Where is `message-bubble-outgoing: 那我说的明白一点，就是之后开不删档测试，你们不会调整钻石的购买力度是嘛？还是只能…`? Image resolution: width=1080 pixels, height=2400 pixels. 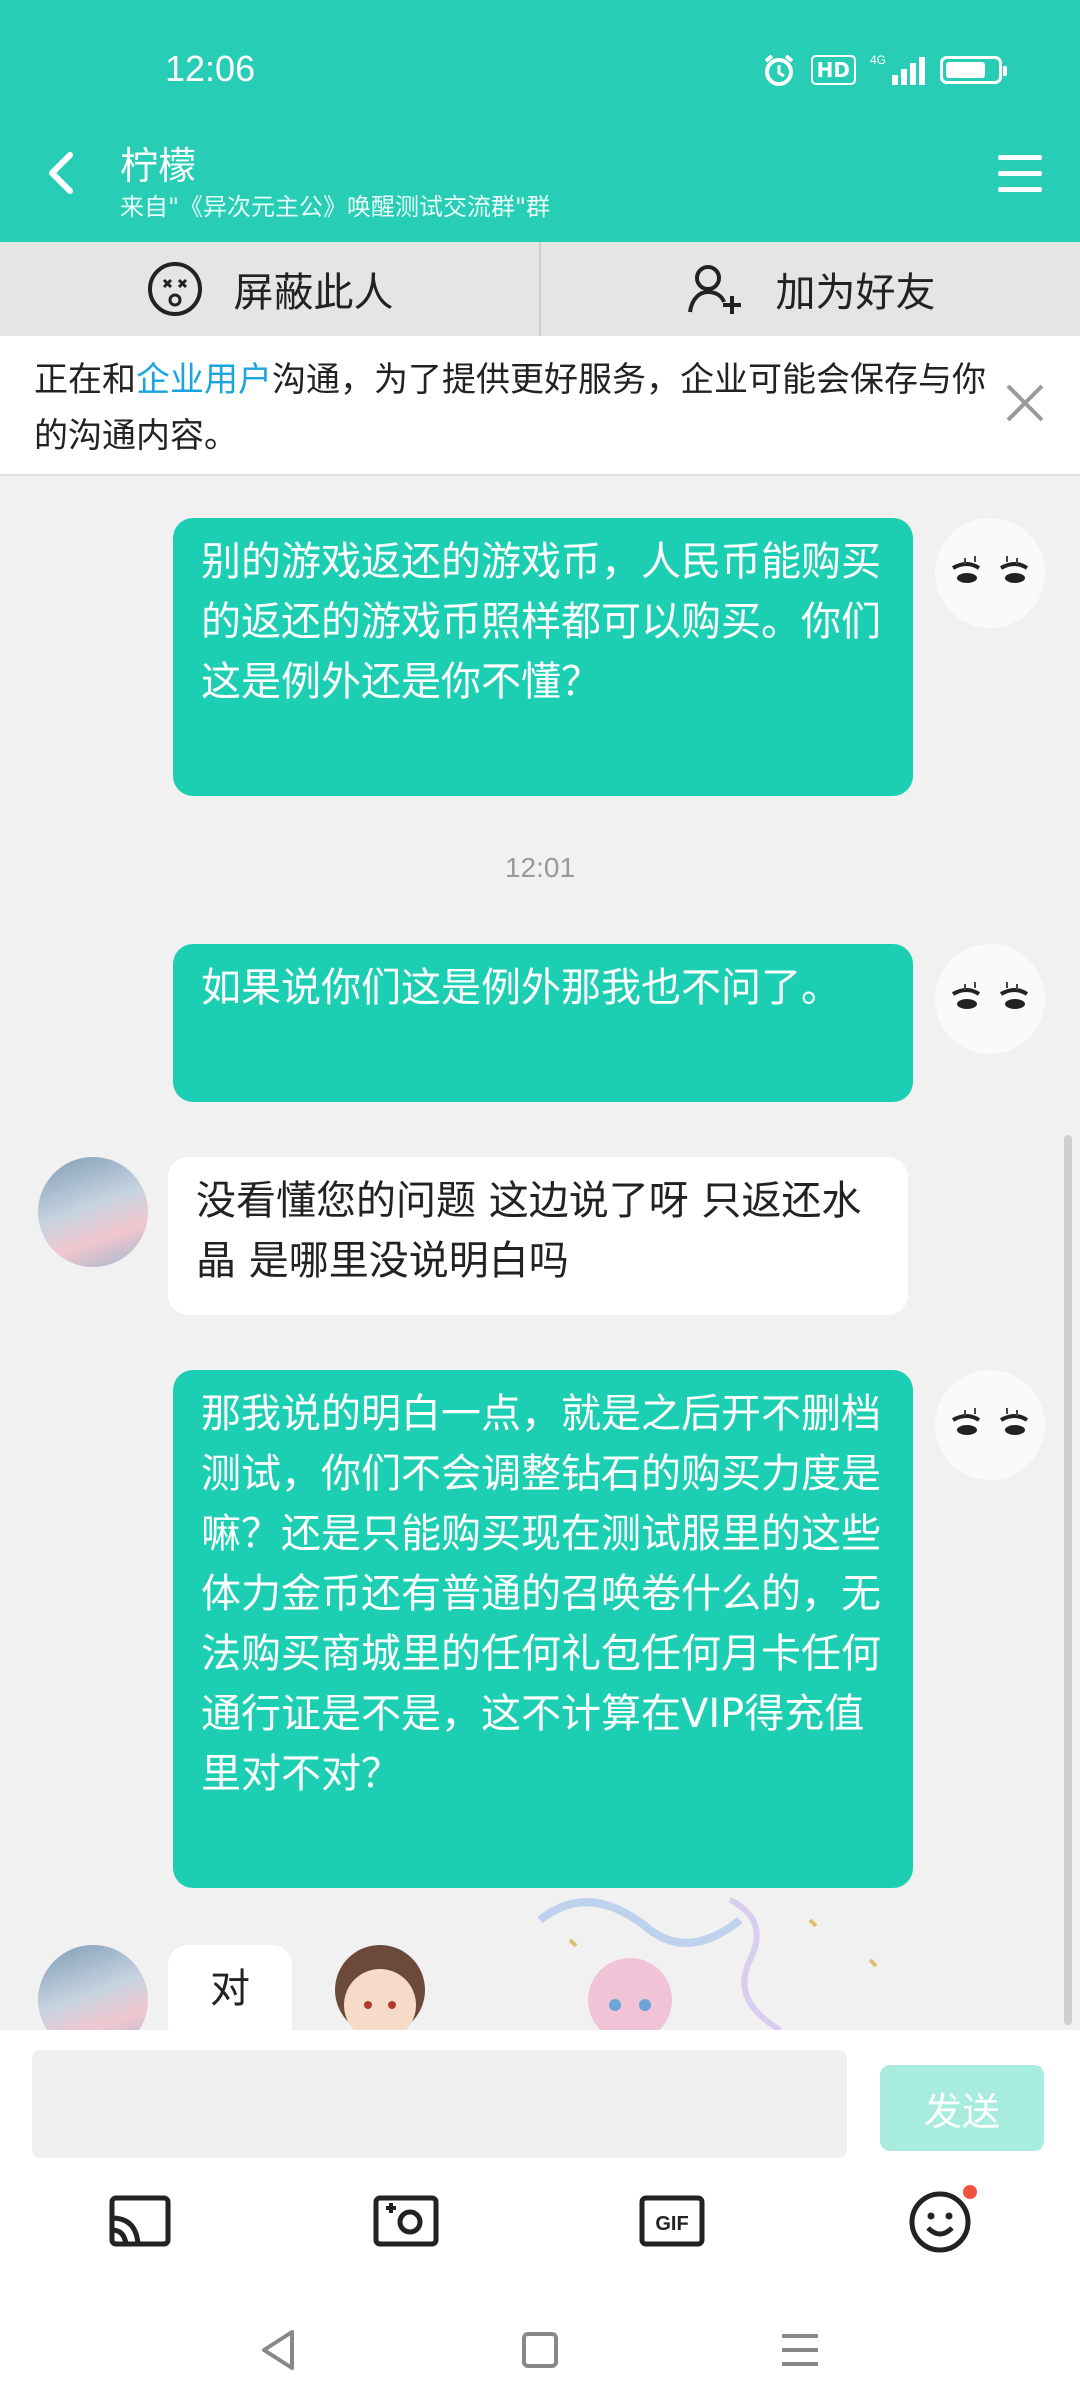 message-bubble-outgoing: 那我说的明白一点，就是之后开不删档测试，你们不会调整钻石的购买力度是嘛？还是只能… is located at coordinates (543, 1629).